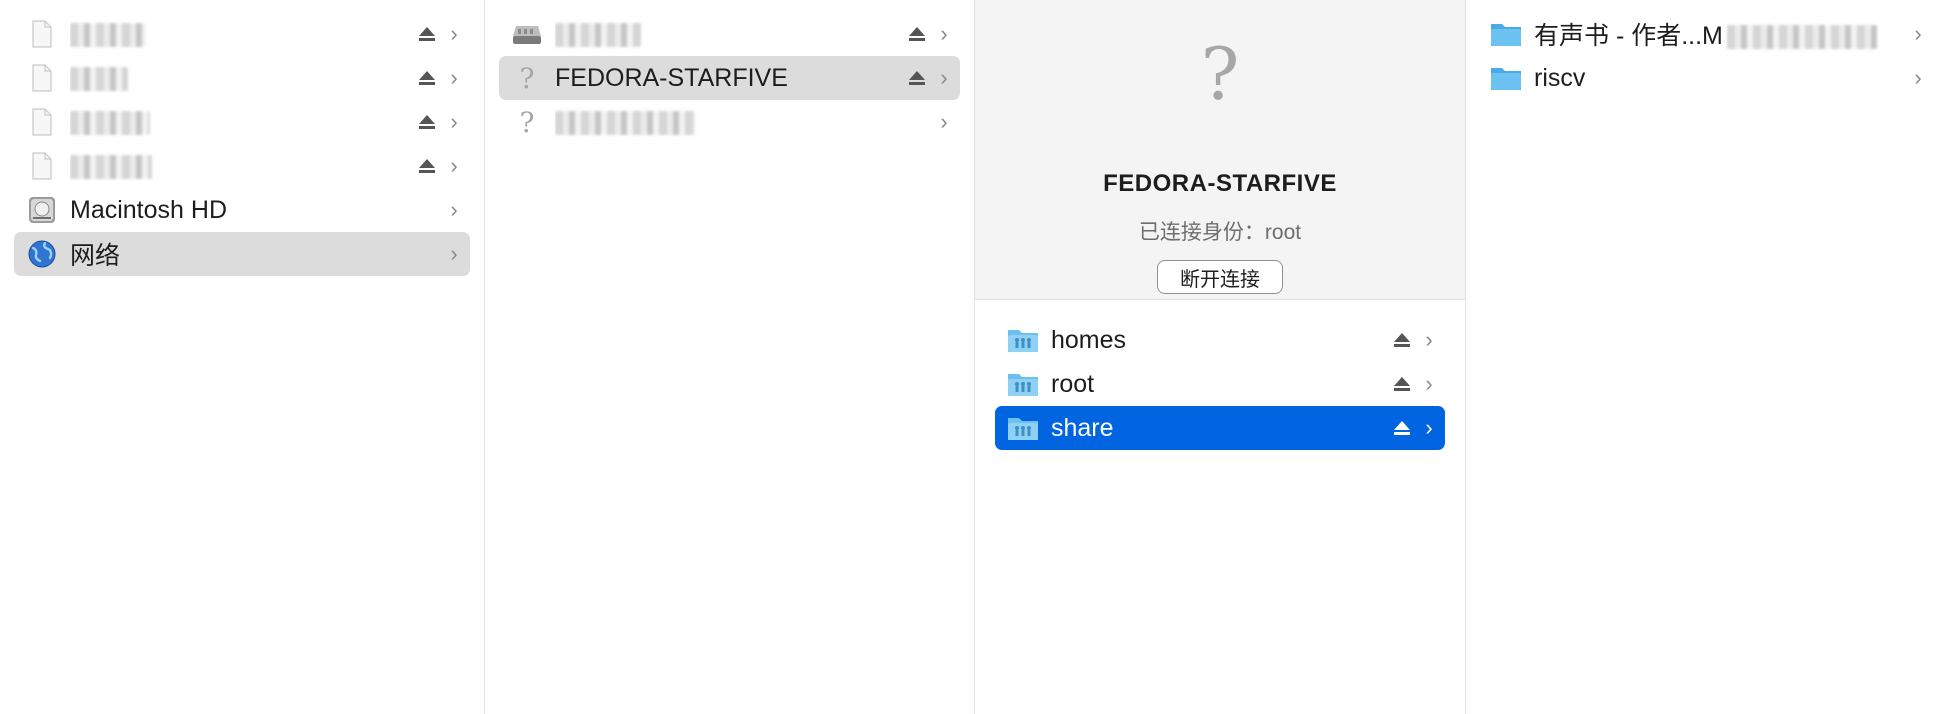  I want to click on share-label: homes, so click(1089, 339).